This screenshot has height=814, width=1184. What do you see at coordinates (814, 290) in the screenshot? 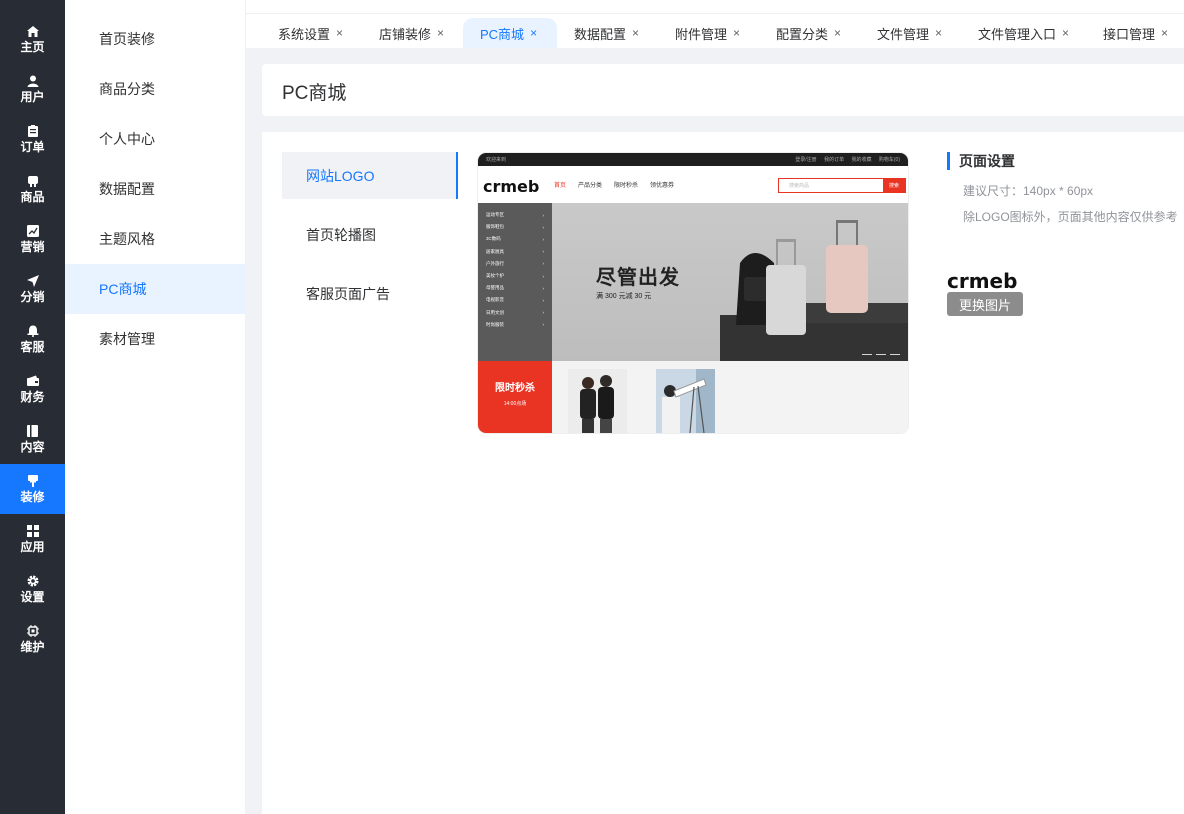
I see `luggage-illustration` at bounding box center [814, 290].